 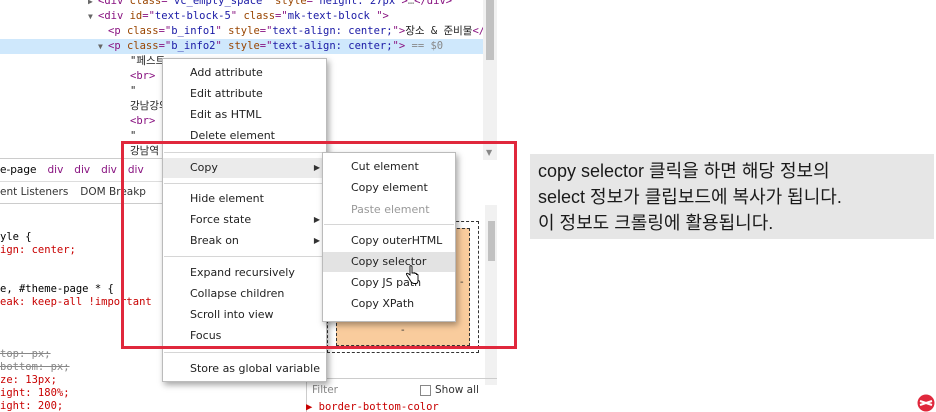 I want to click on elements-scrollbar: ▼, so click(x=490, y=80).